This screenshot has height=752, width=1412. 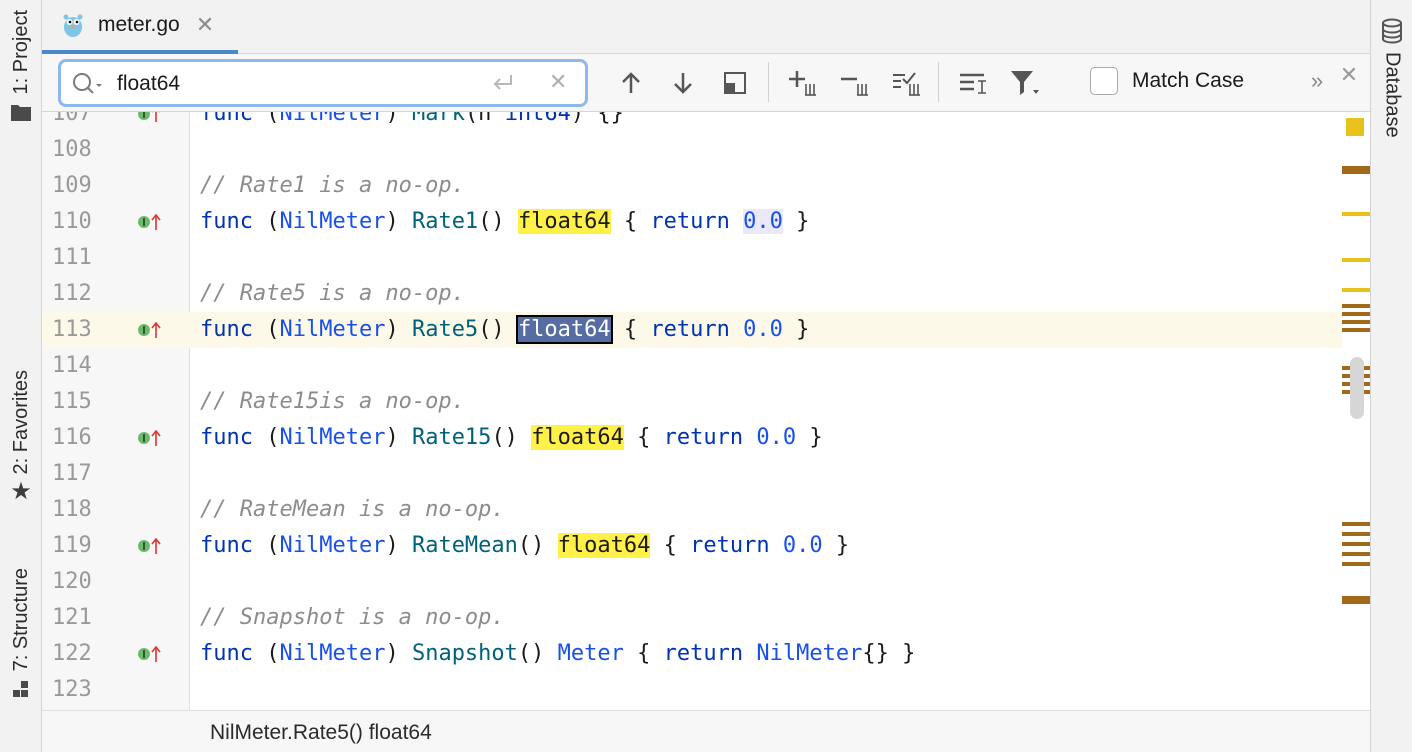 I want to click on select-all-icon, so click(x=906, y=84).